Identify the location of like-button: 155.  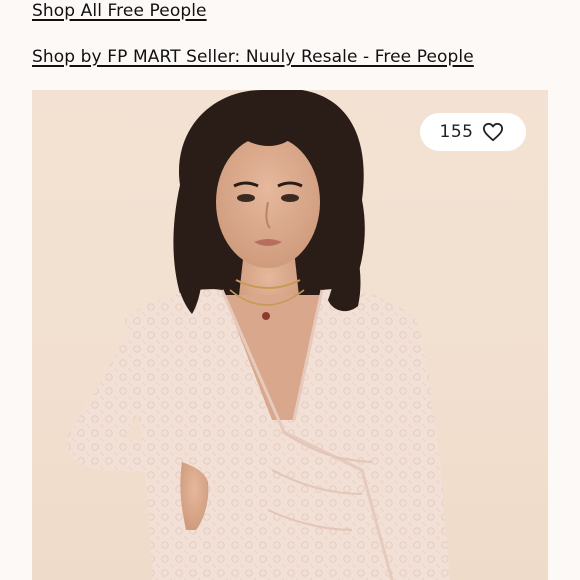
(473, 132).